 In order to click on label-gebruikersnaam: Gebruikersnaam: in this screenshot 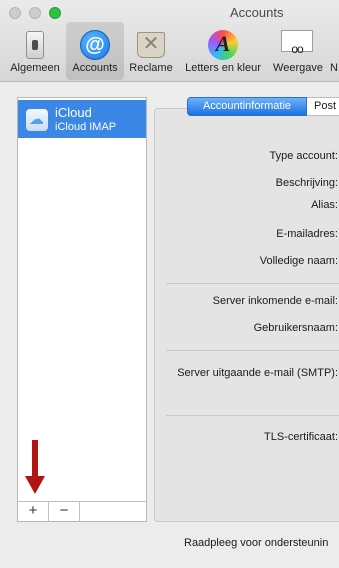, I will do `click(295, 328)`.